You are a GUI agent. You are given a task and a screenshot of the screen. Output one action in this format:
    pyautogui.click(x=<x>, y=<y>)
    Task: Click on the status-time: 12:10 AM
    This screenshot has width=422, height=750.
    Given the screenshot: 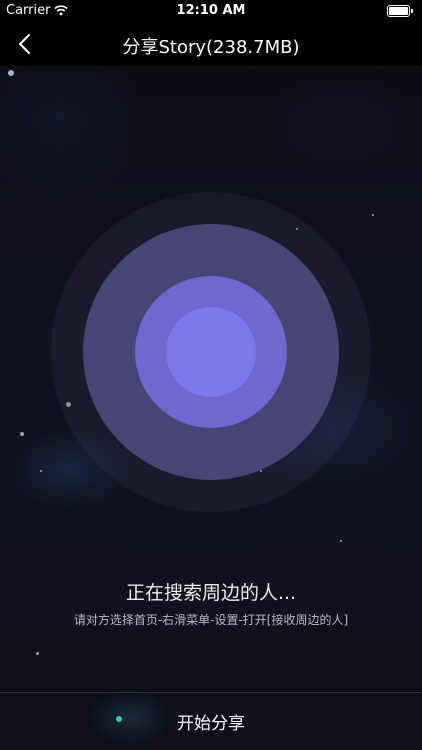 What is the action you would take?
    pyautogui.click(x=211, y=10)
    